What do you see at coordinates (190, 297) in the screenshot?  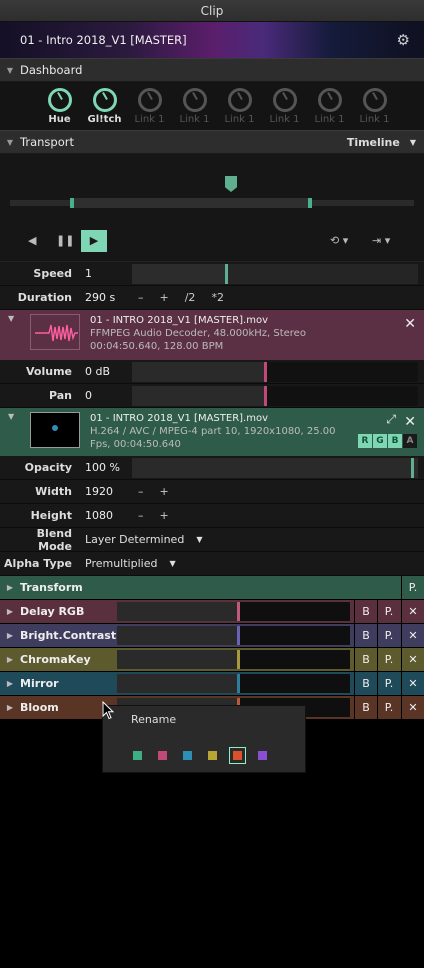 I see `duration-half-button: /2` at bounding box center [190, 297].